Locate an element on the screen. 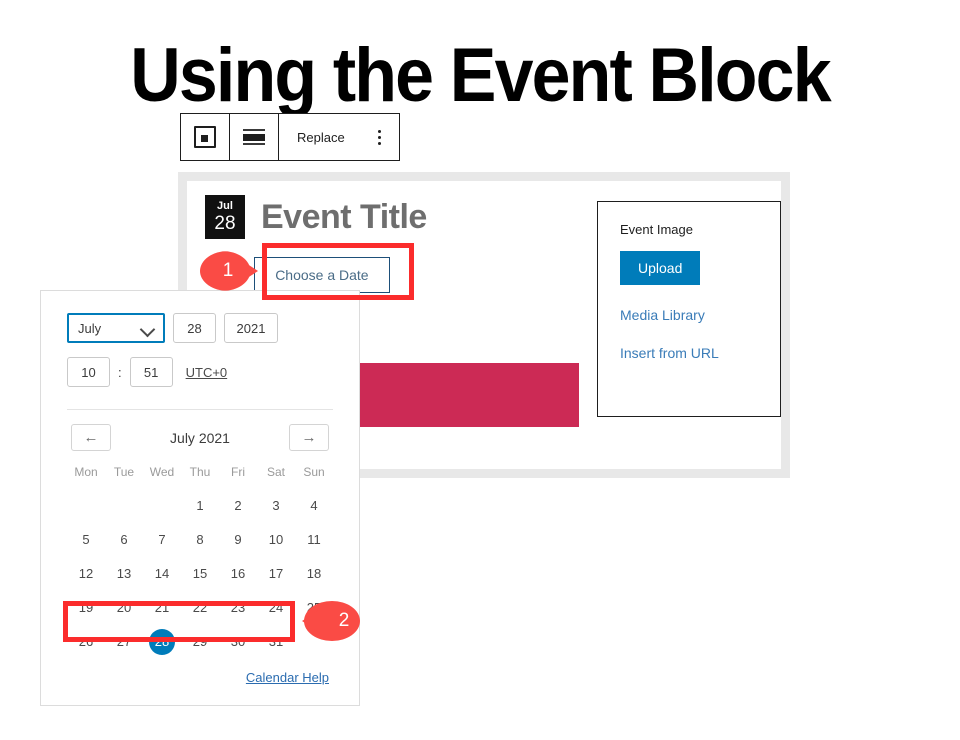  replace-button: Replace is located at coordinates (320, 137).